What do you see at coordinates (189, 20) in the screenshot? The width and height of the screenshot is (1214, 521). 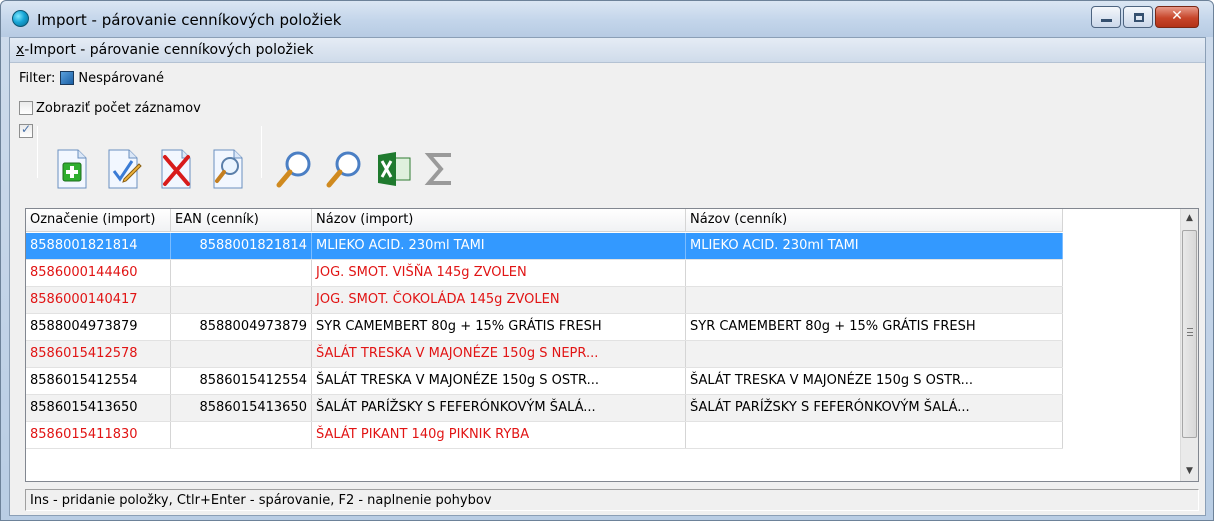 I see `window-title: Import - párovanie cenníkových položiek` at bounding box center [189, 20].